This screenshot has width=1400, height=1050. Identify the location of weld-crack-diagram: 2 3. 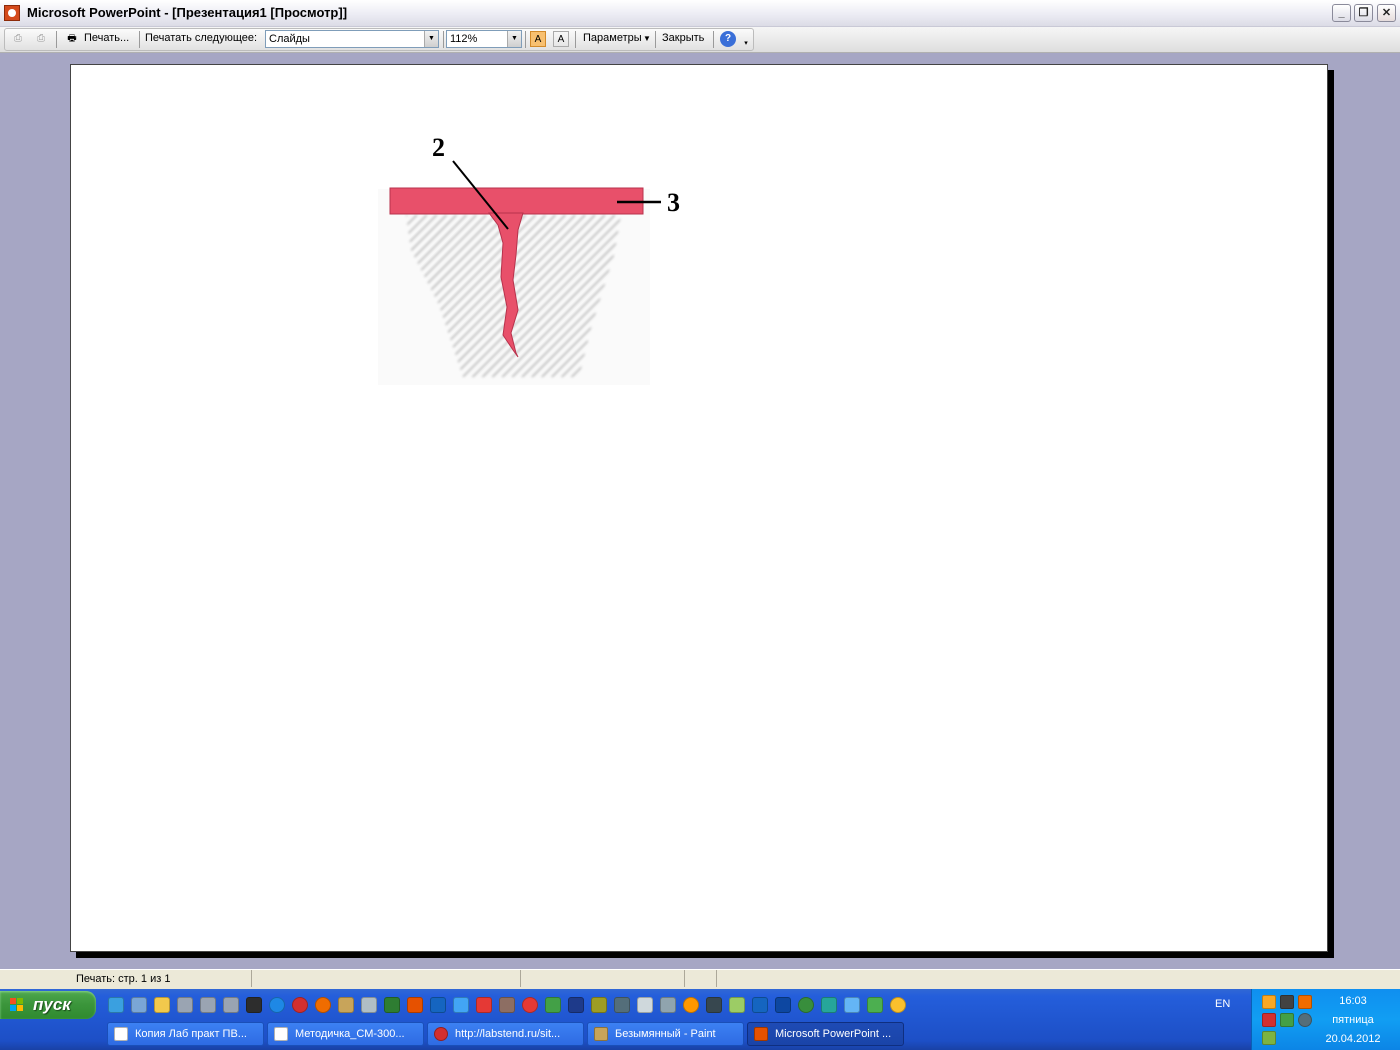
(529, 259).